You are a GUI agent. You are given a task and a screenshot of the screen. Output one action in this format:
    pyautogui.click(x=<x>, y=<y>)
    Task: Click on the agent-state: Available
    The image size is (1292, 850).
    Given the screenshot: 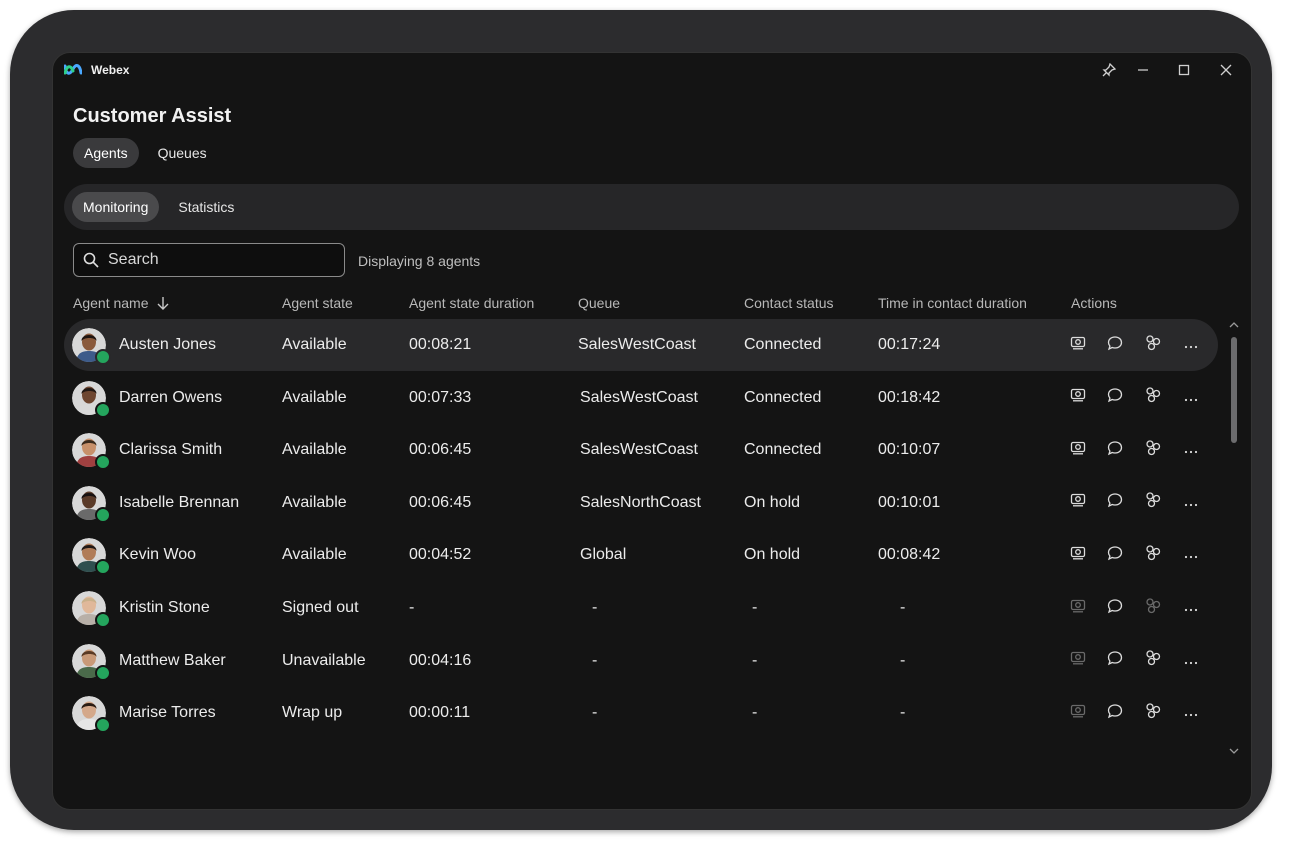 What is the action you would take?
    pyautogui.click(x=314, y=555)
    